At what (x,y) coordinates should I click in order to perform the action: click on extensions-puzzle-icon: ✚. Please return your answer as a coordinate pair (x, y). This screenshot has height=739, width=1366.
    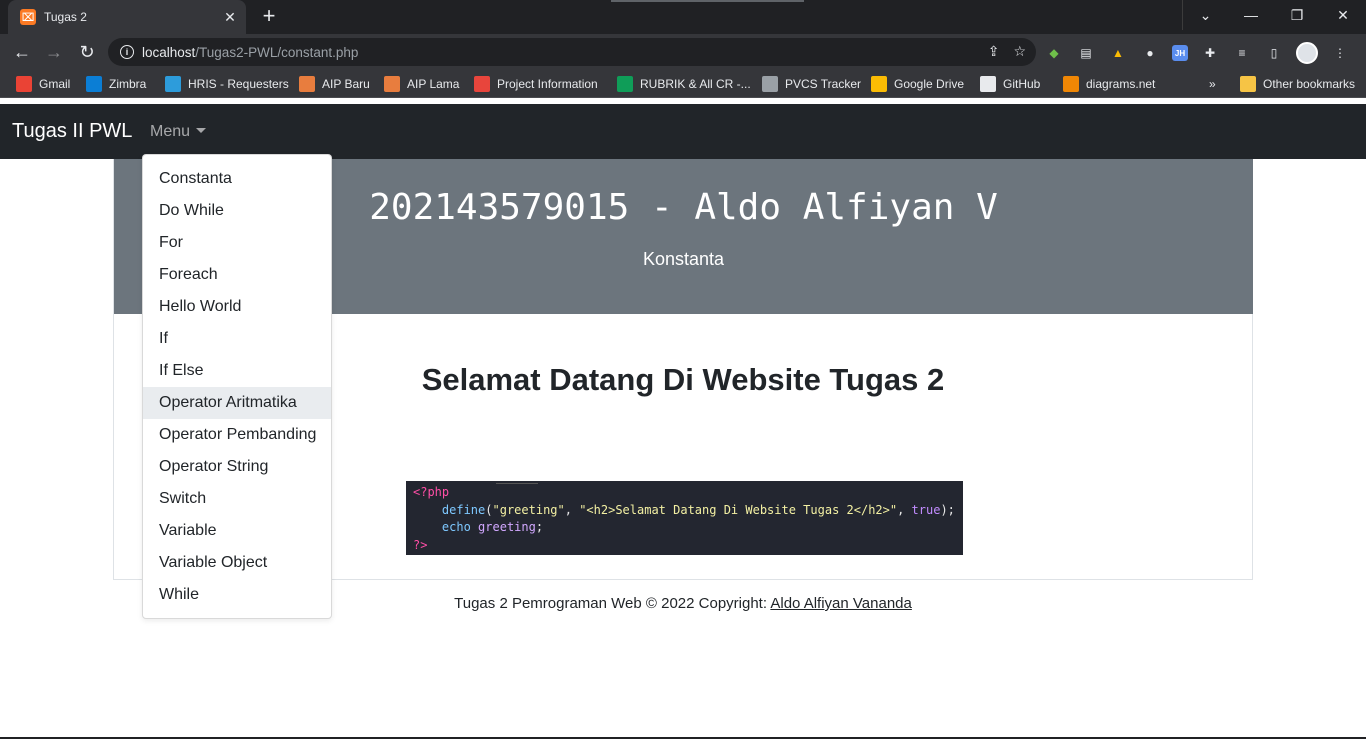
    Looking at the image, I should click on (1210, 53).